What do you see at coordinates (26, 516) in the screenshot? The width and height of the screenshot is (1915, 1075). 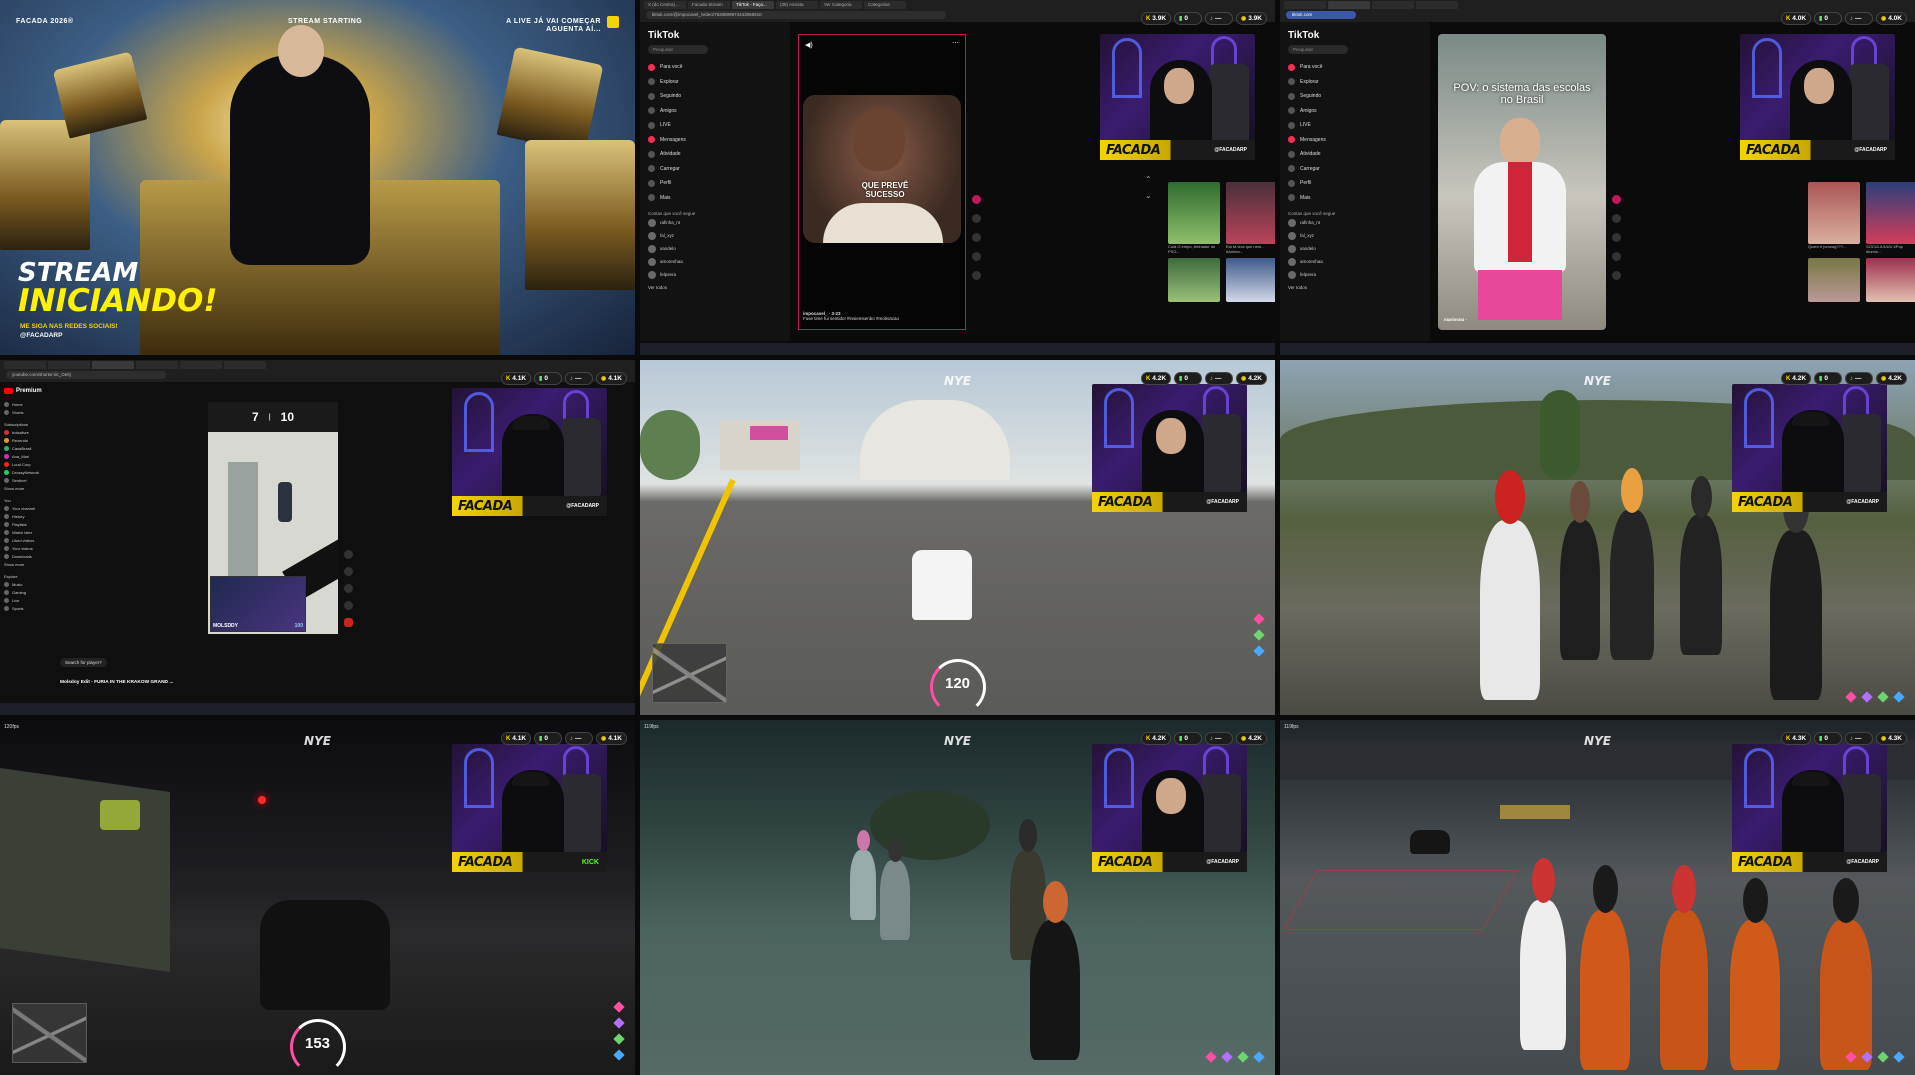 I see `yt-nav-item: History` at bounding box center [26, 516].